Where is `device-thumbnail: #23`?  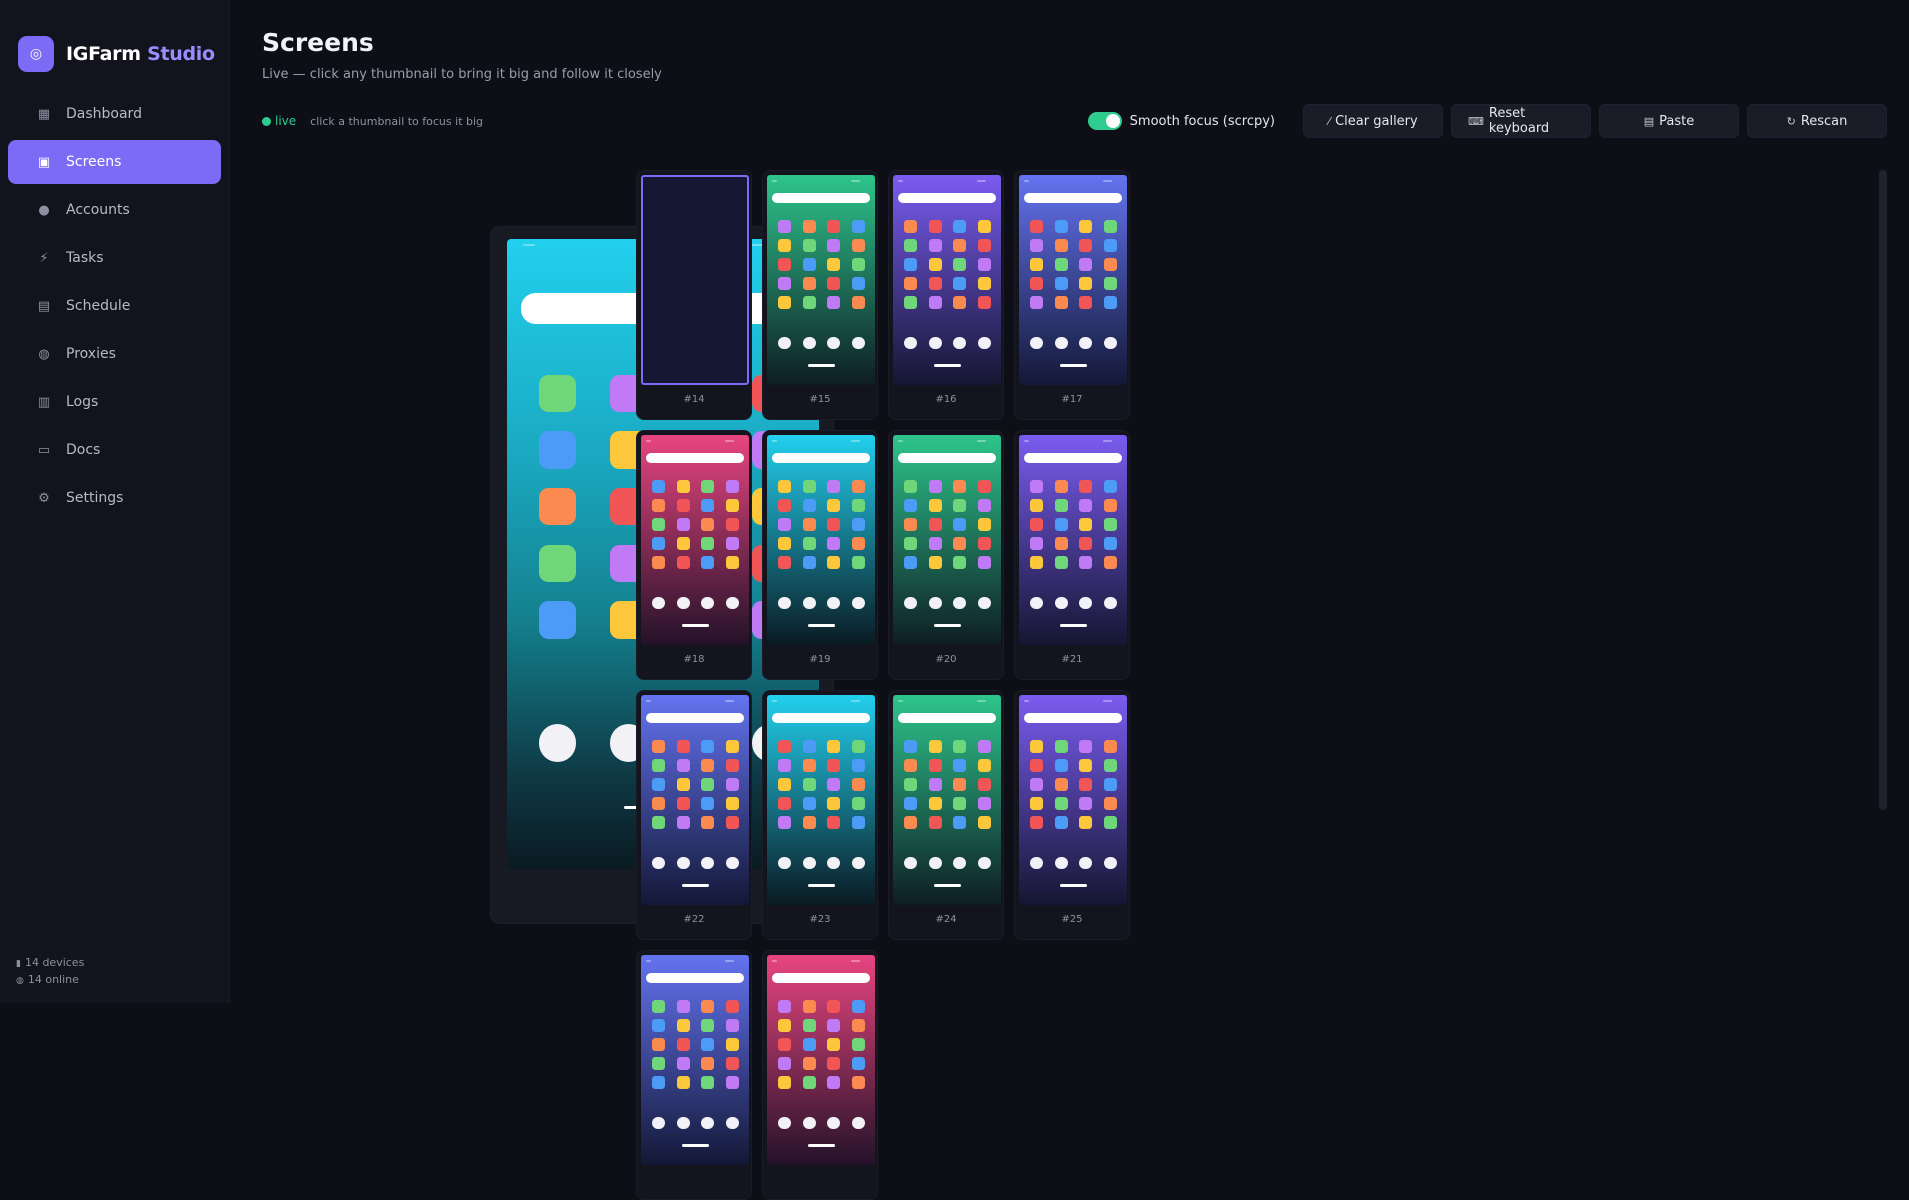 device-thumbnail: #23 is located at coordinates (820, 815).